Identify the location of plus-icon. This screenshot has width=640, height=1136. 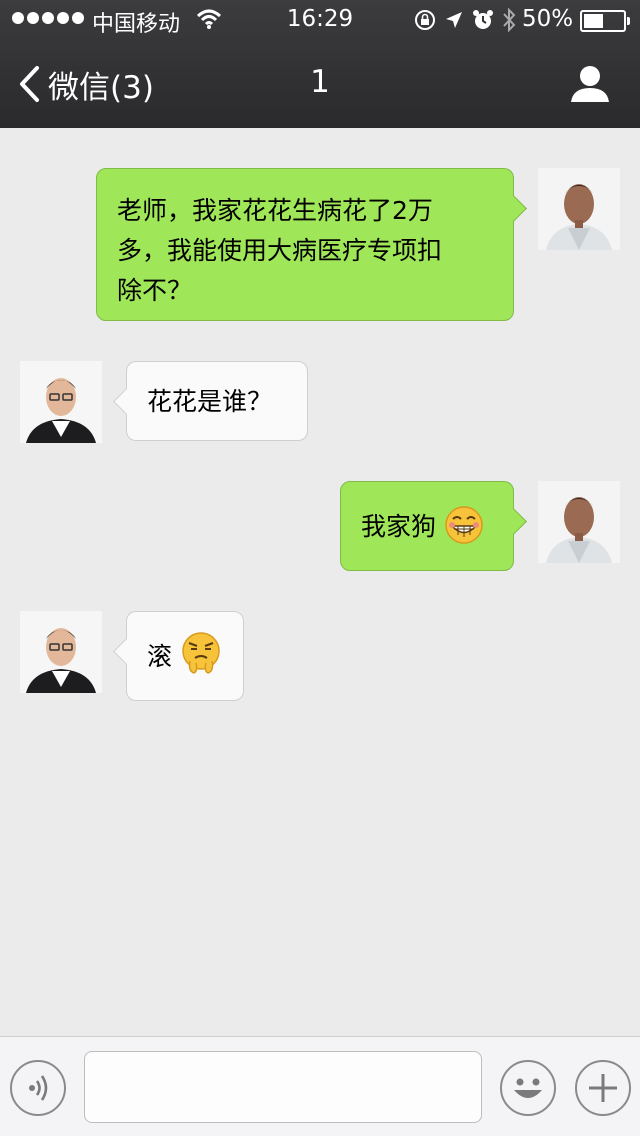
(603, 1088).